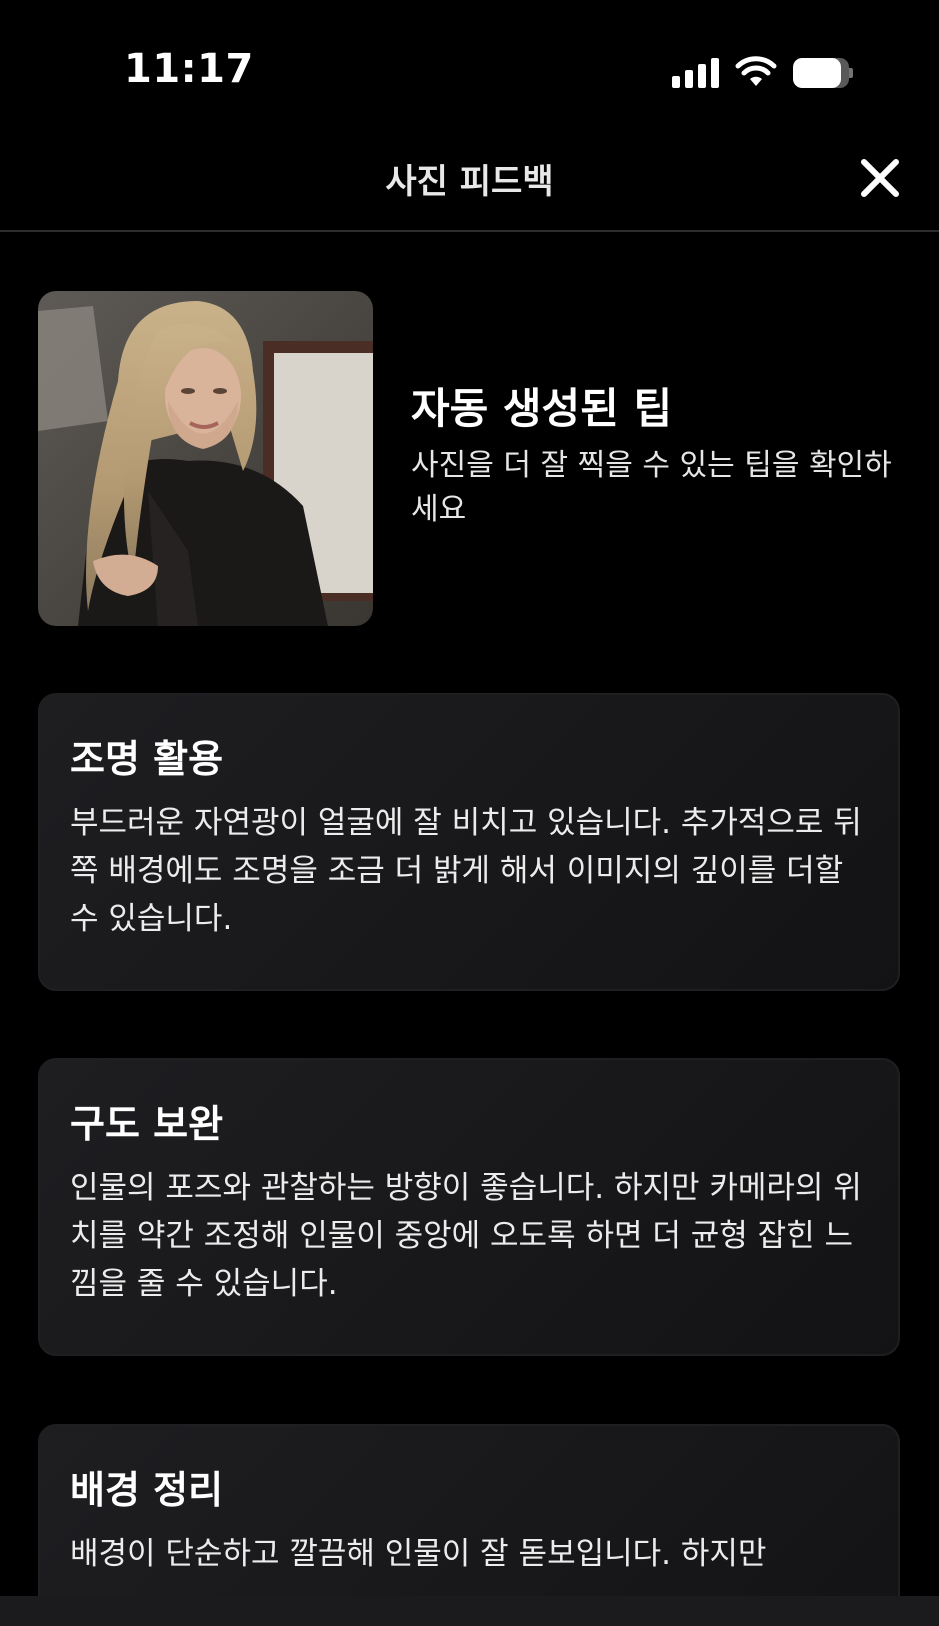 Image resolution: width=939 pixels, height=1626 pixels. Describe the element at coordinates (756, 71) in the screenshot. I see `wifi-icon` at that location.